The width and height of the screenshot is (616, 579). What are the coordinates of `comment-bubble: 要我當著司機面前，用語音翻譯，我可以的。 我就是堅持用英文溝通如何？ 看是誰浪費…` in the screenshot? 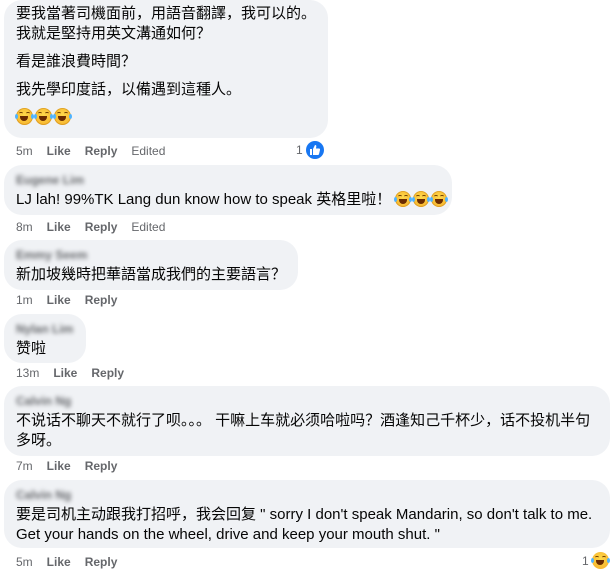 It's located at (166, 69).